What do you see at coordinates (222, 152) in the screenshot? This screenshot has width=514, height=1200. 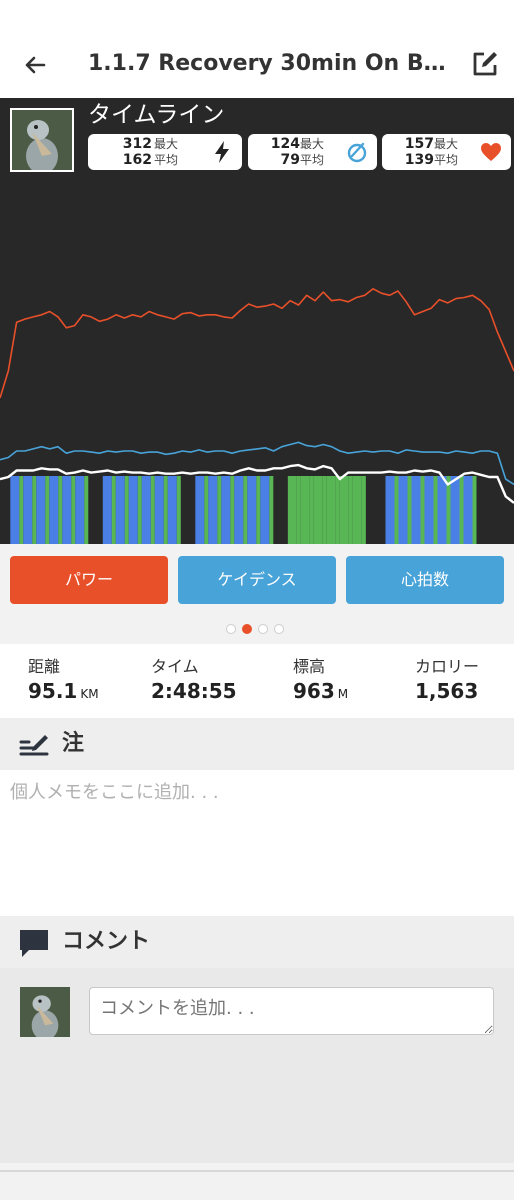 I see `lightning-icon` at bounding box center [222, 152].